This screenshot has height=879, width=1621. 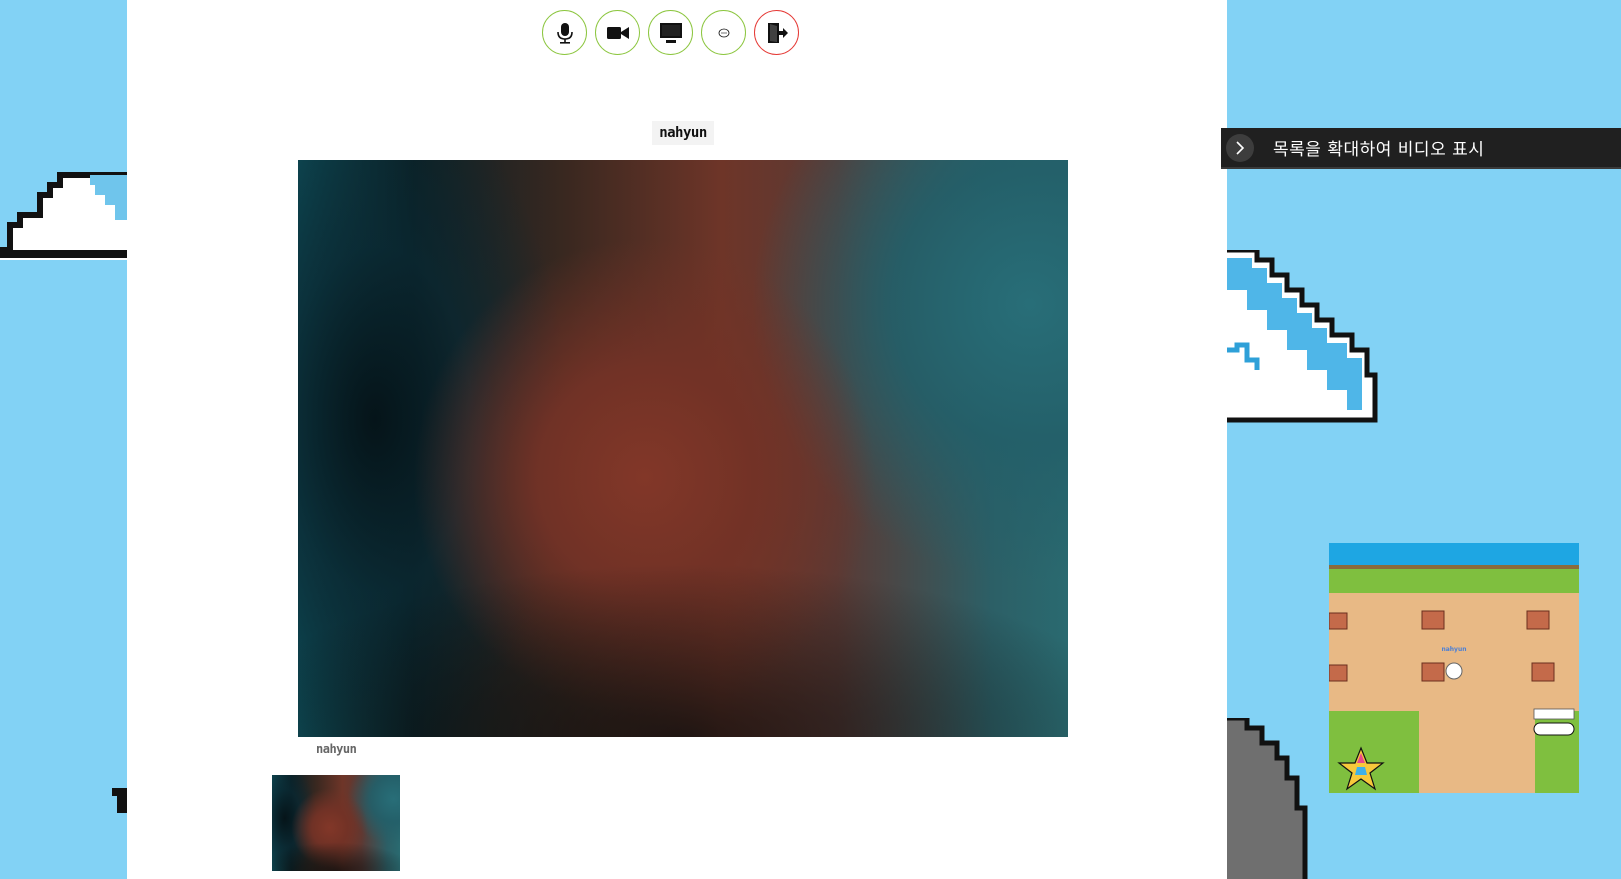 I want to click on chat-icon, so click(x=723, y=32).